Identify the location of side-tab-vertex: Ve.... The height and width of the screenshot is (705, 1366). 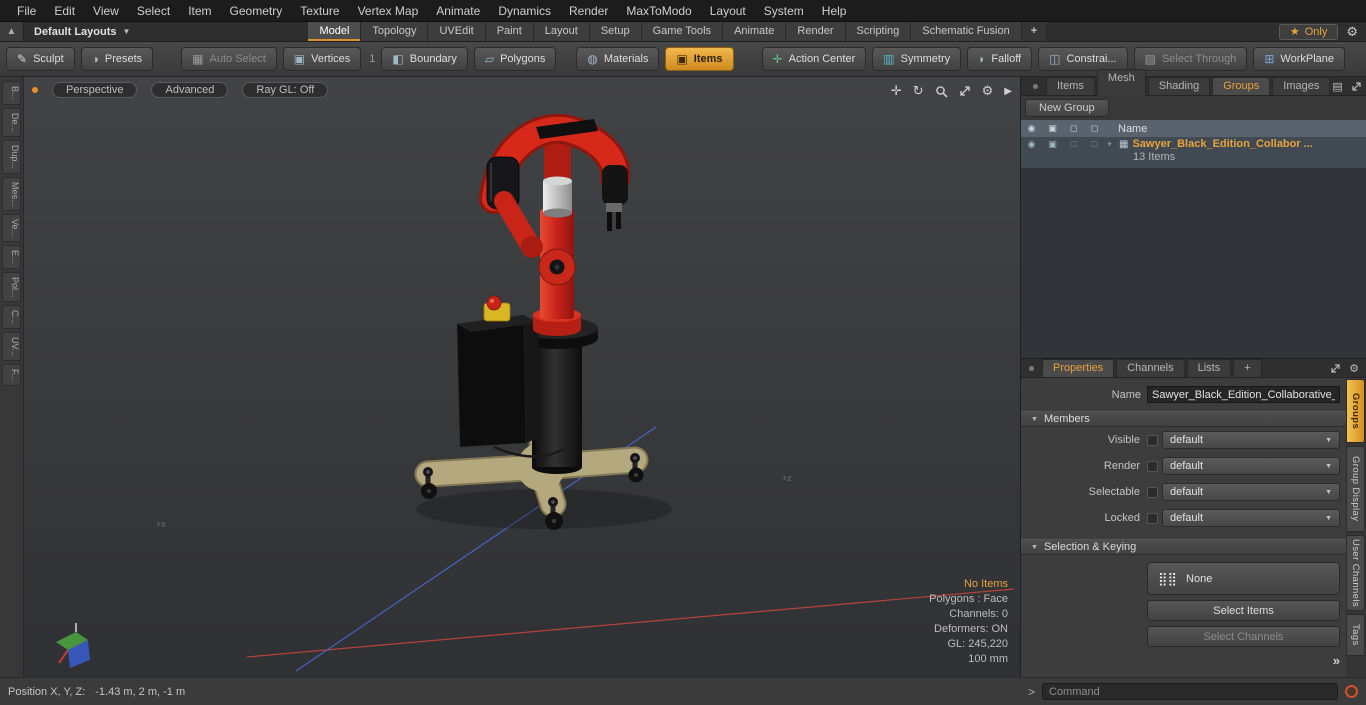
(11, 228).